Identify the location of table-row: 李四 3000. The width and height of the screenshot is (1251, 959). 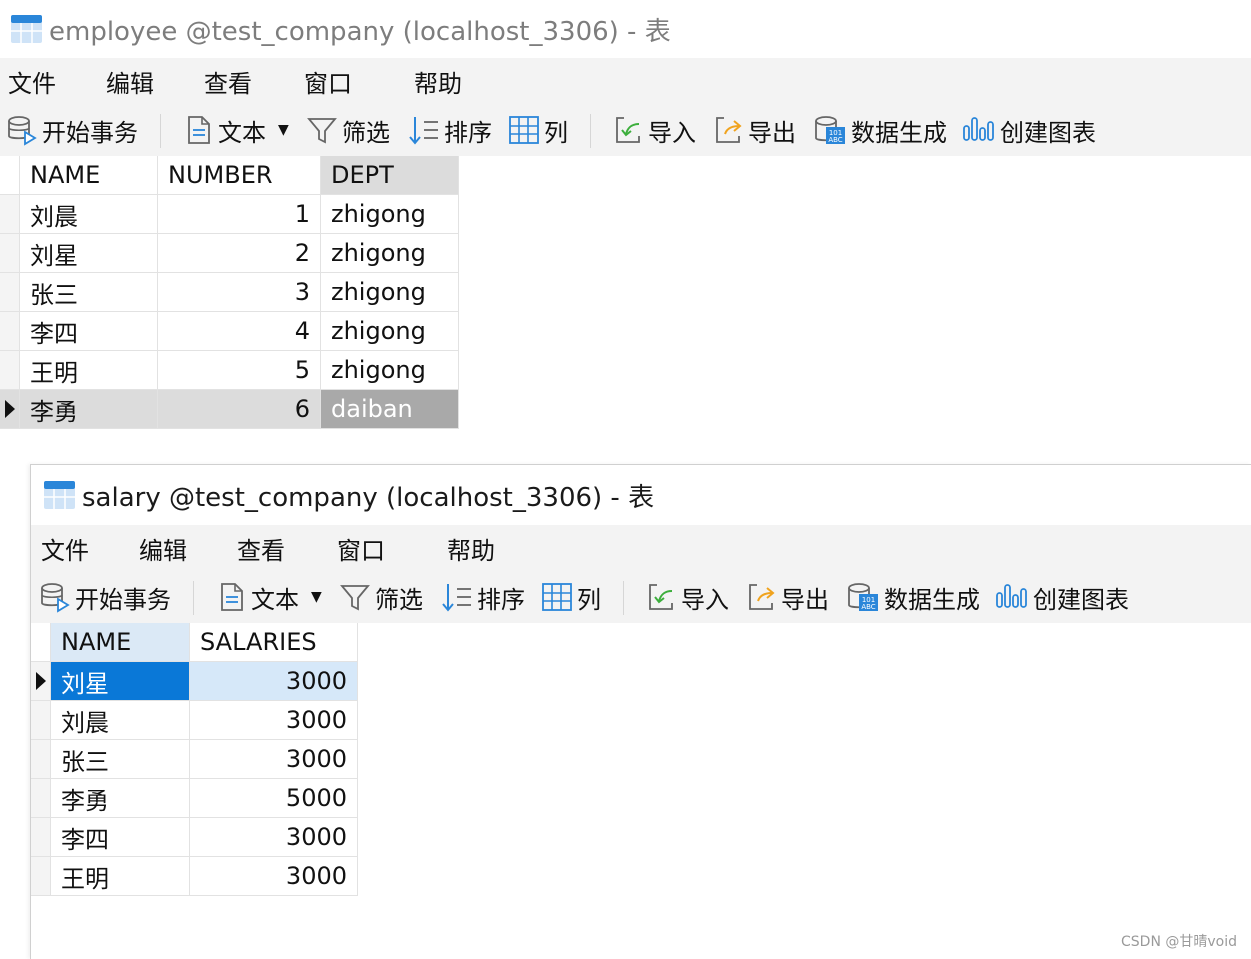
(194, 837).